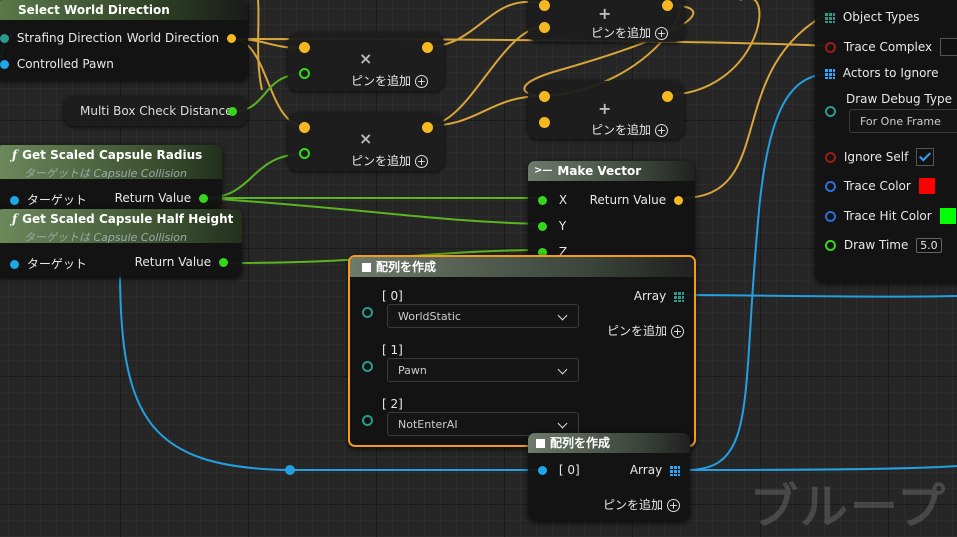  I want to click on ignore-self-checkbox, so click(925, 157).